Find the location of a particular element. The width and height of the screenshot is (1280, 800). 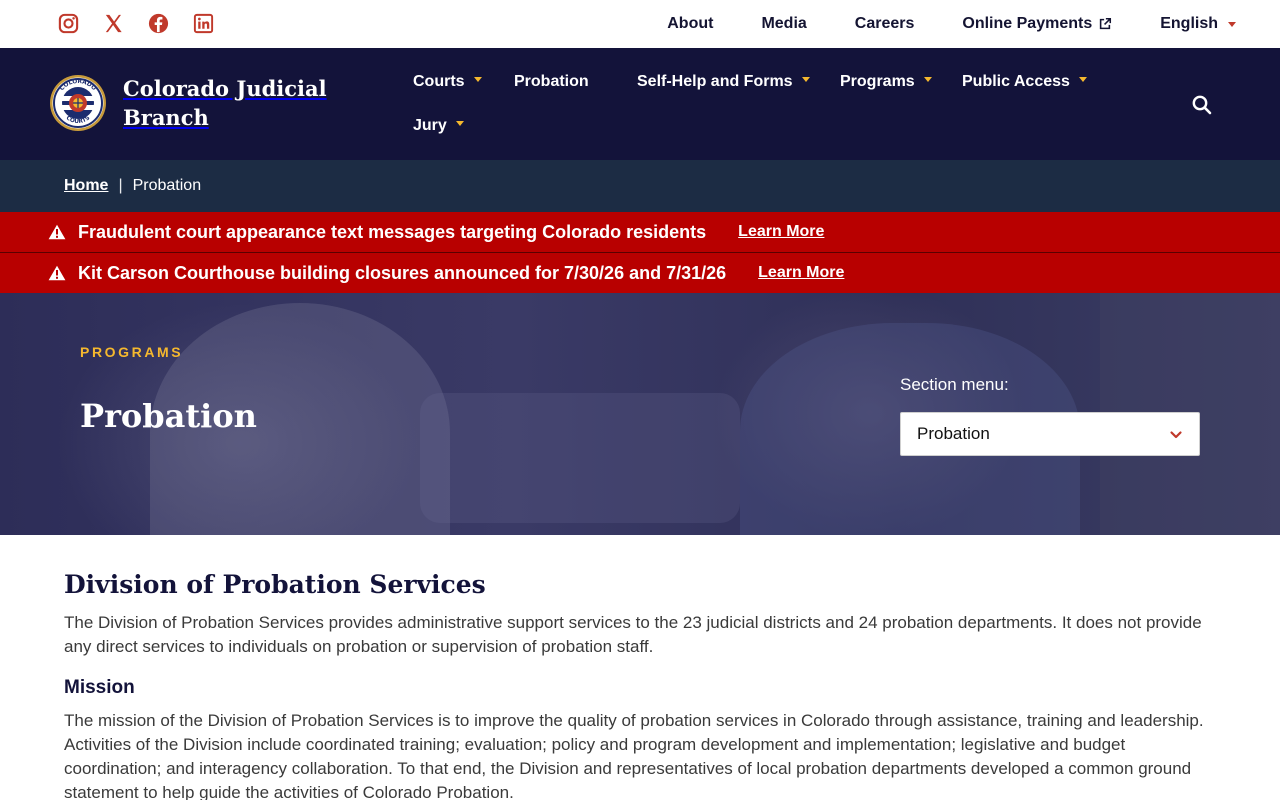

online-payments-link: Online Payments is located at coordinates (1037, 24).